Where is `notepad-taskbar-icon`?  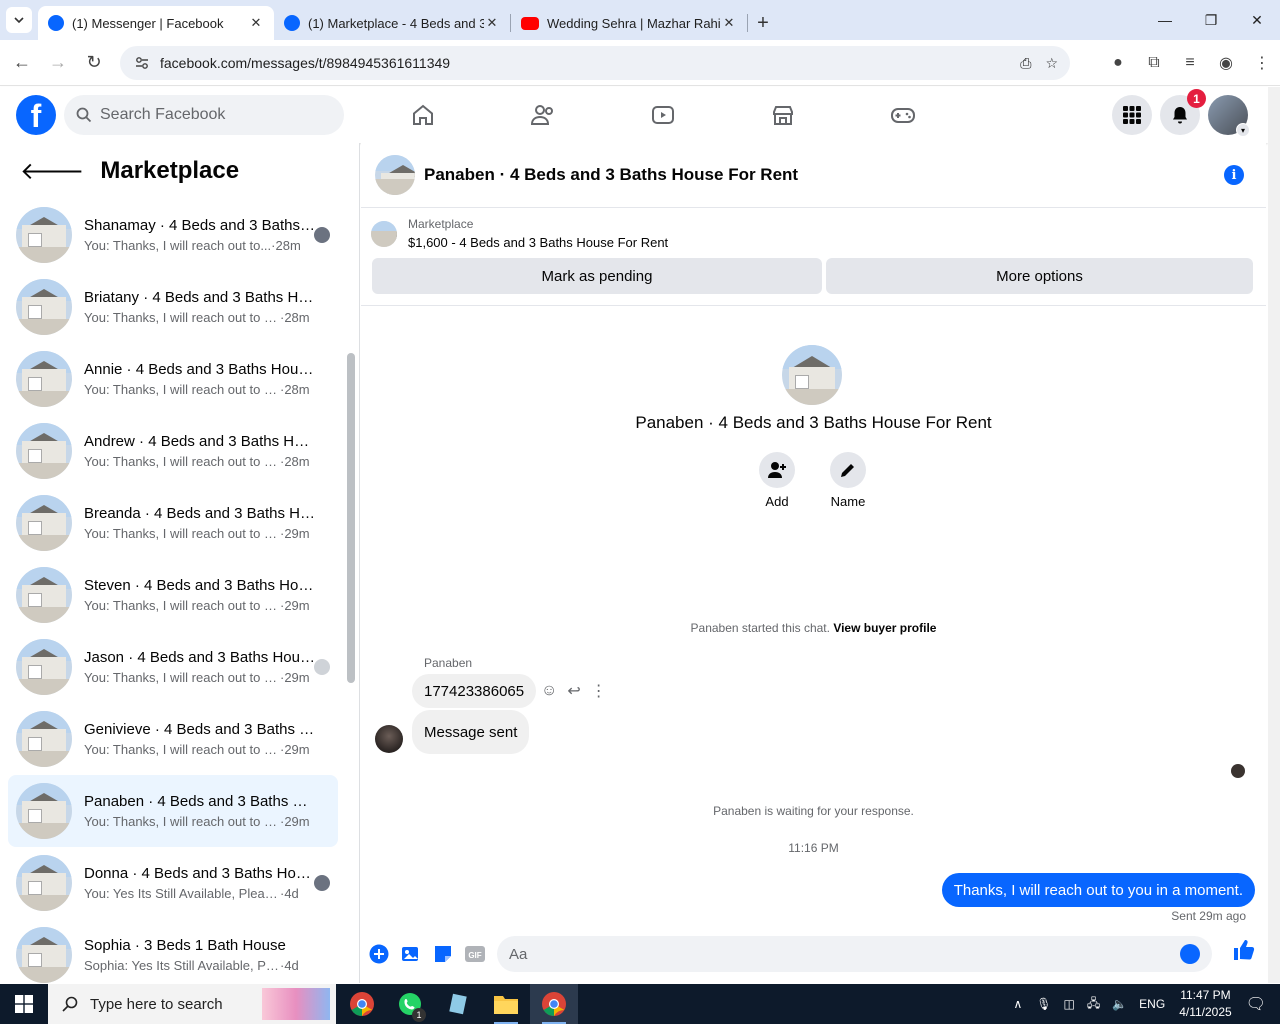
notepad-taskbar-icon is located at coordinates (458, 1004).